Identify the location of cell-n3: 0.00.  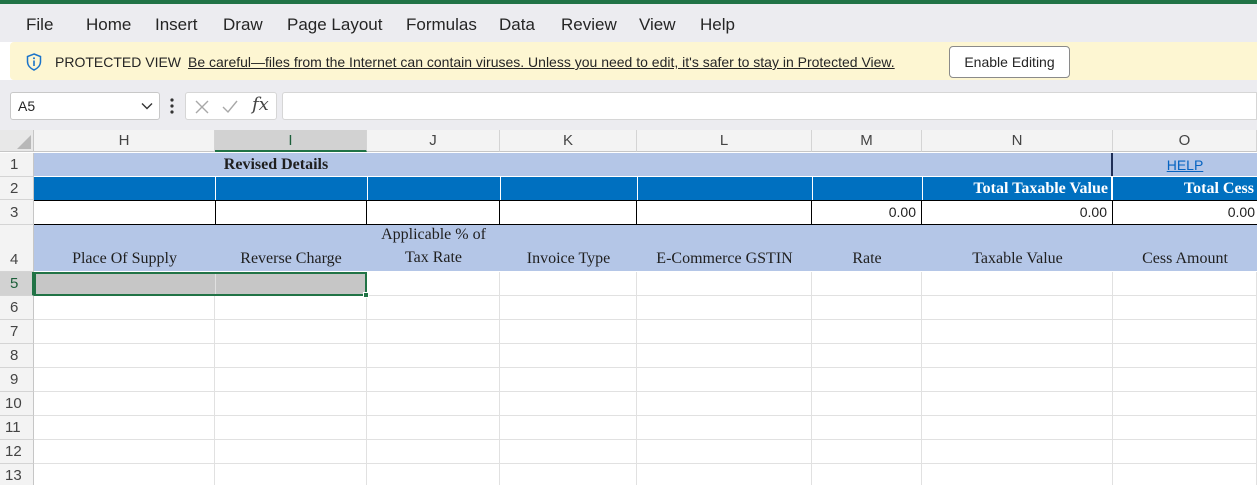
(1016, 212).